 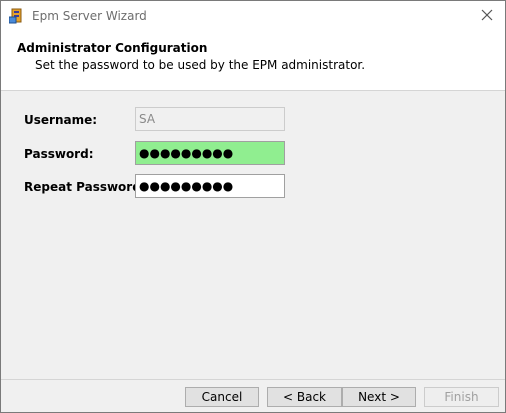 What do you see at coordinates (253, 16) in the screenshot?
I see `title-bar: Epm Server Wizard` at bounding box center [253, 16].